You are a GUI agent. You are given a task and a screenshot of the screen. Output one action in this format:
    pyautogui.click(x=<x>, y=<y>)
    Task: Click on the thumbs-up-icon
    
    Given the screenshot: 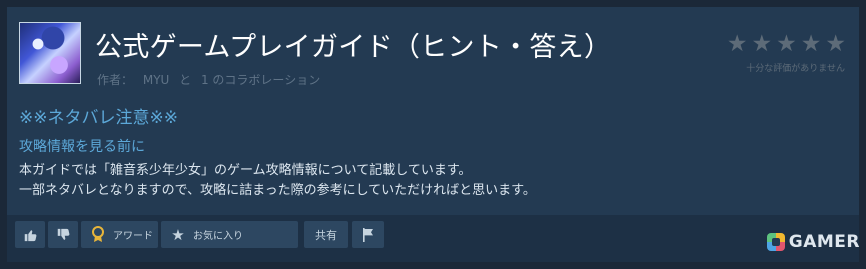 What is the action you would take?
    pyautogui.click(x=30, y=235)
    